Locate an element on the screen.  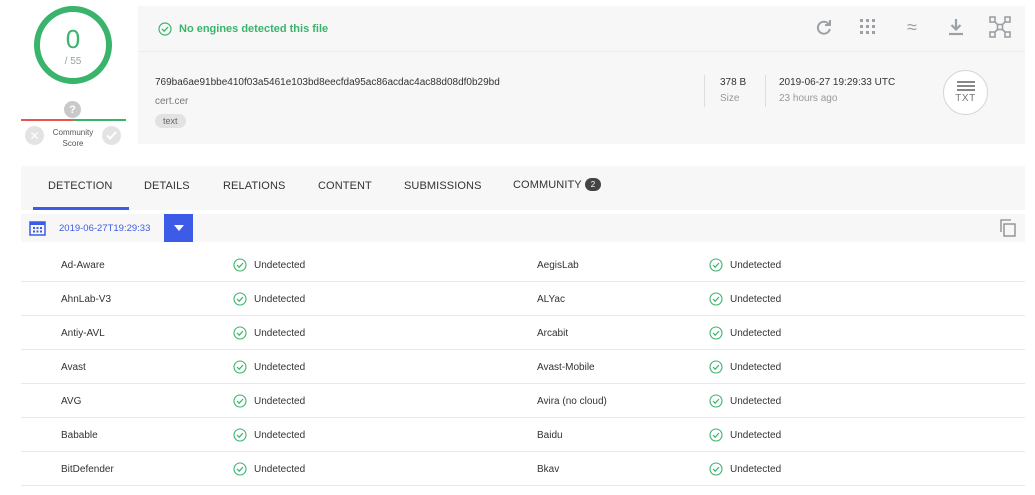
detection-count: 0 is located at coordinates (73, 38).